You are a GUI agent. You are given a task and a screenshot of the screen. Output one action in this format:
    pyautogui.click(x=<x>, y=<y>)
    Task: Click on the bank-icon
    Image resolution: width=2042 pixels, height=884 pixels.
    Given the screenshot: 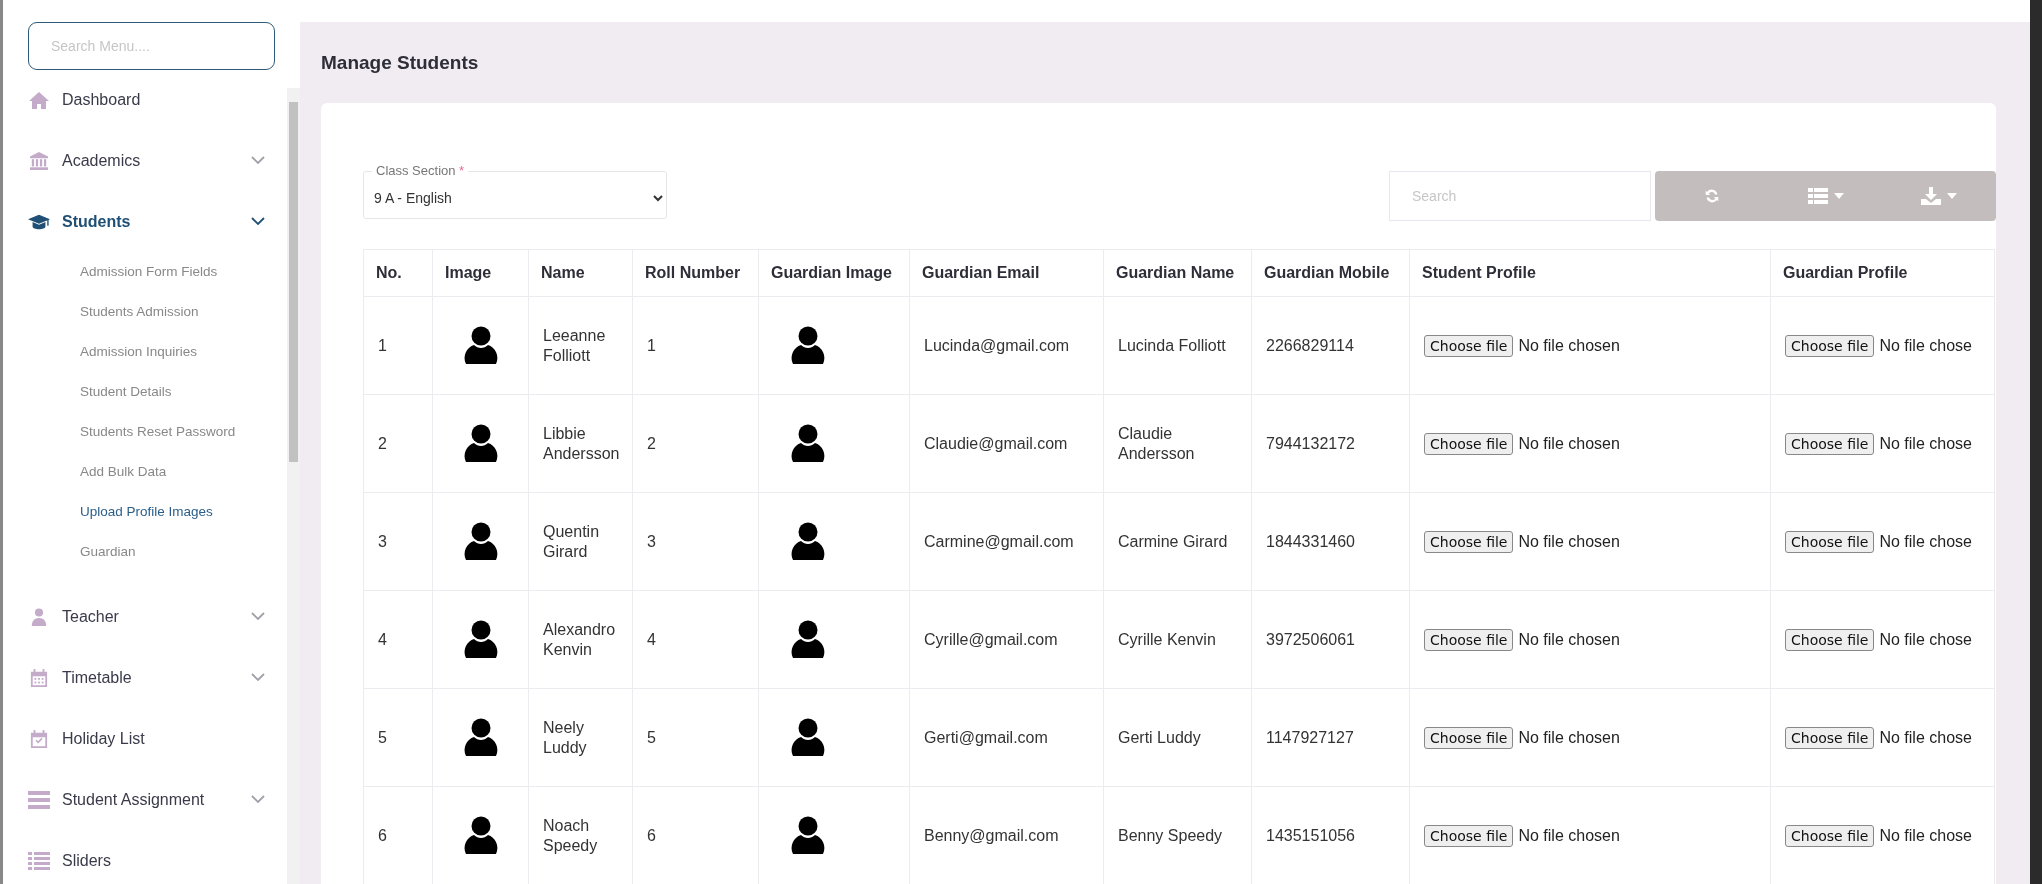 What is the action you would take?
    pyautogui.click(x=39, y=160)
    